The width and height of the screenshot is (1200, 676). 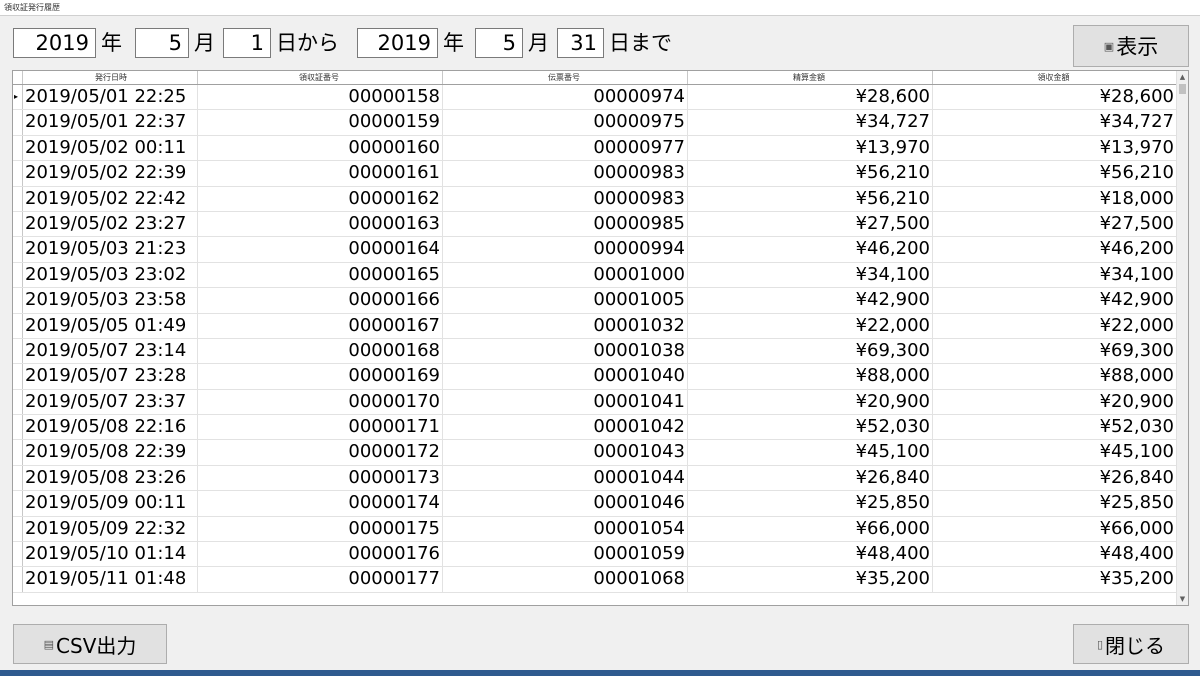 What do you see at coordinates (110, 376) in the screenshot?
I see `cell-issue-datetime: 2019/05/07 23:28` at bounding box center [110, 376].